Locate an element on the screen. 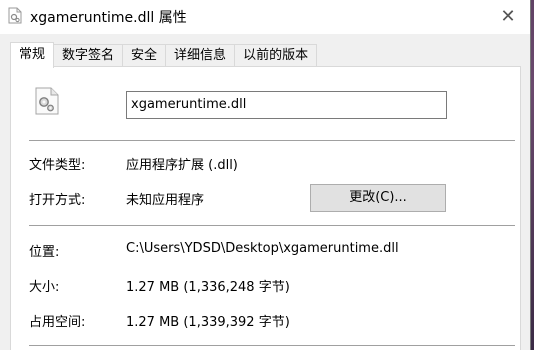  size-on-disk-label: 占用空间: is located at coordinates (57, 322).